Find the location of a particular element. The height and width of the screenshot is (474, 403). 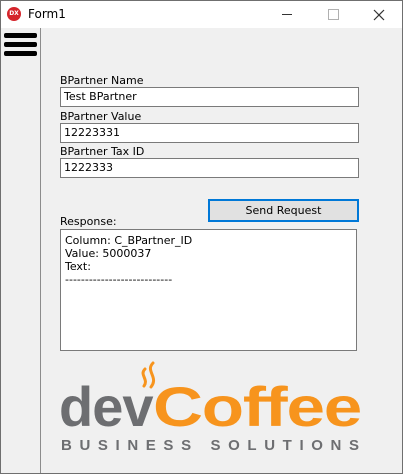

devcoffee-logo: dev Coffee BUSINESS SOLUTIONS is located at coordinates (210, 407).